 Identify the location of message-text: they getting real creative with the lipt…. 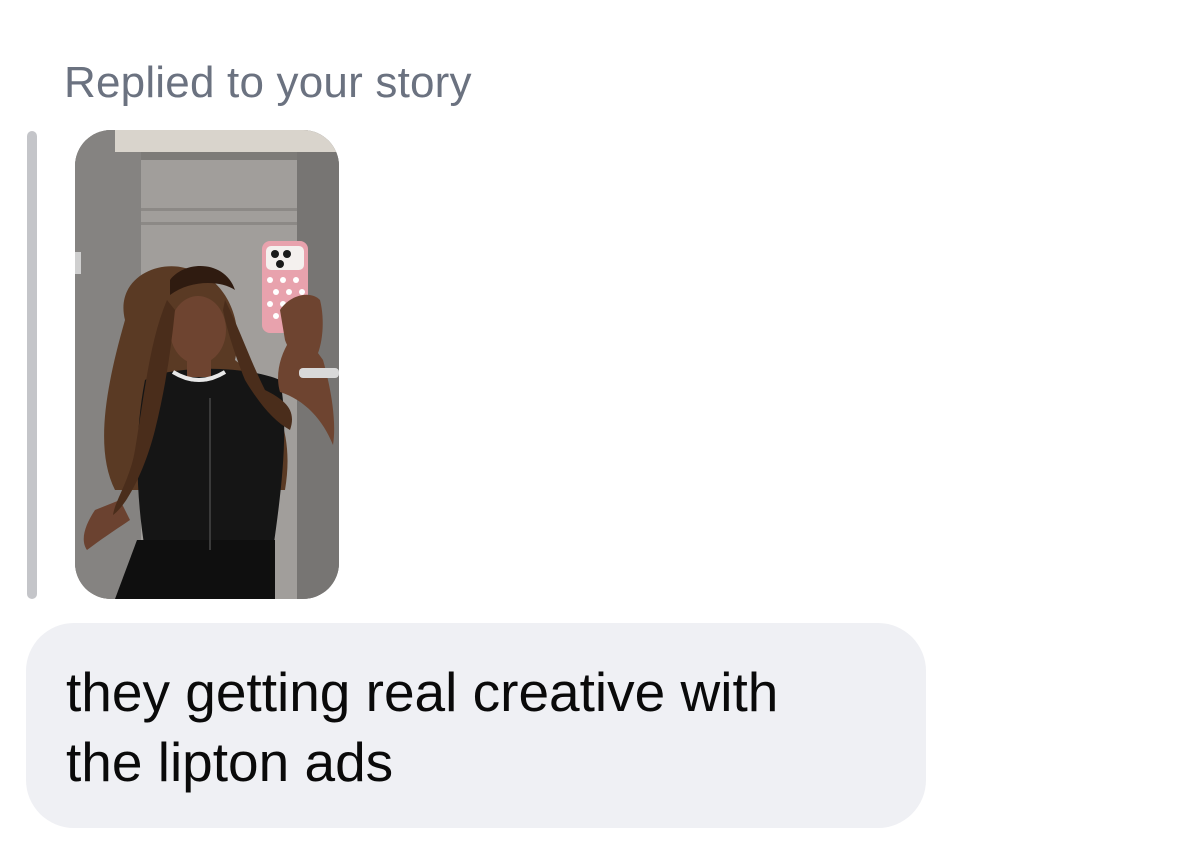
(422, 727).